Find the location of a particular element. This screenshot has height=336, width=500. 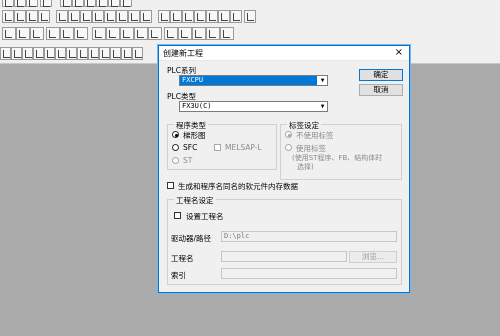

close-icon: × is located at coordinates (399, 53).